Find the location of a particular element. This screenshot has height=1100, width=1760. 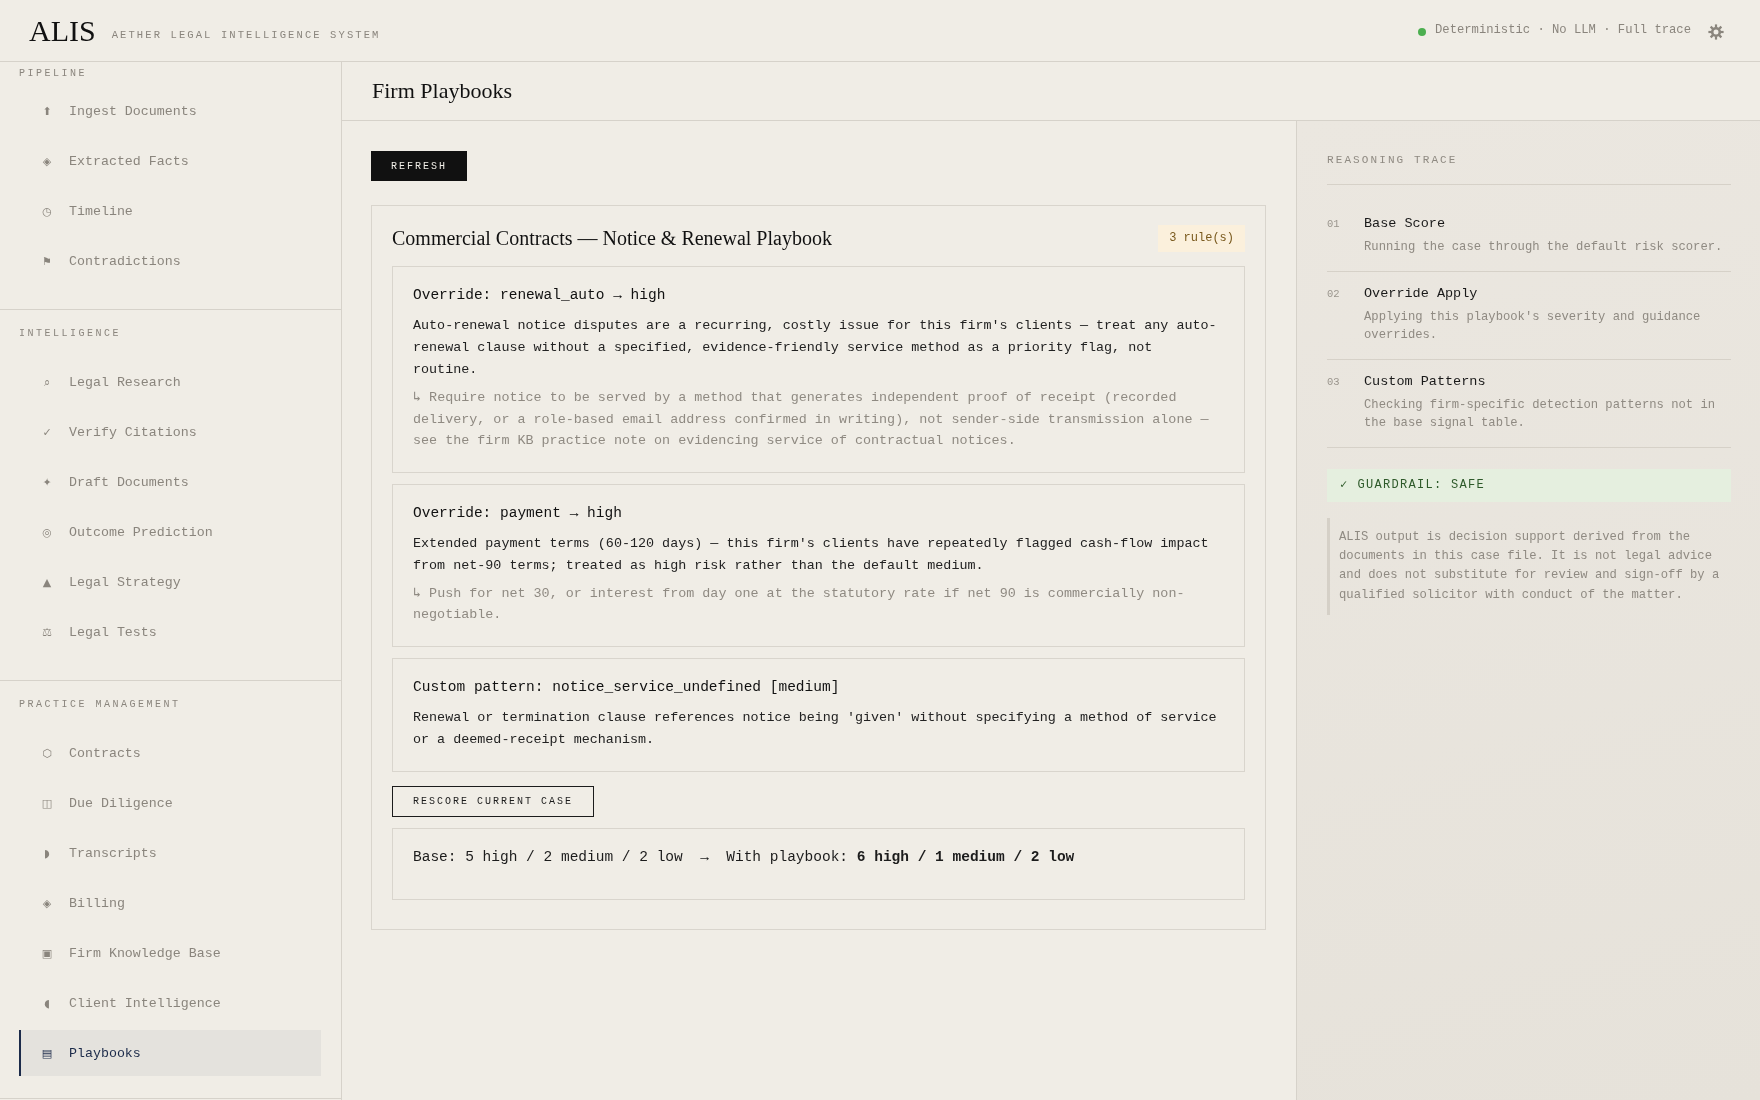

status-dot-icon is located at coordinates (1422, 32).